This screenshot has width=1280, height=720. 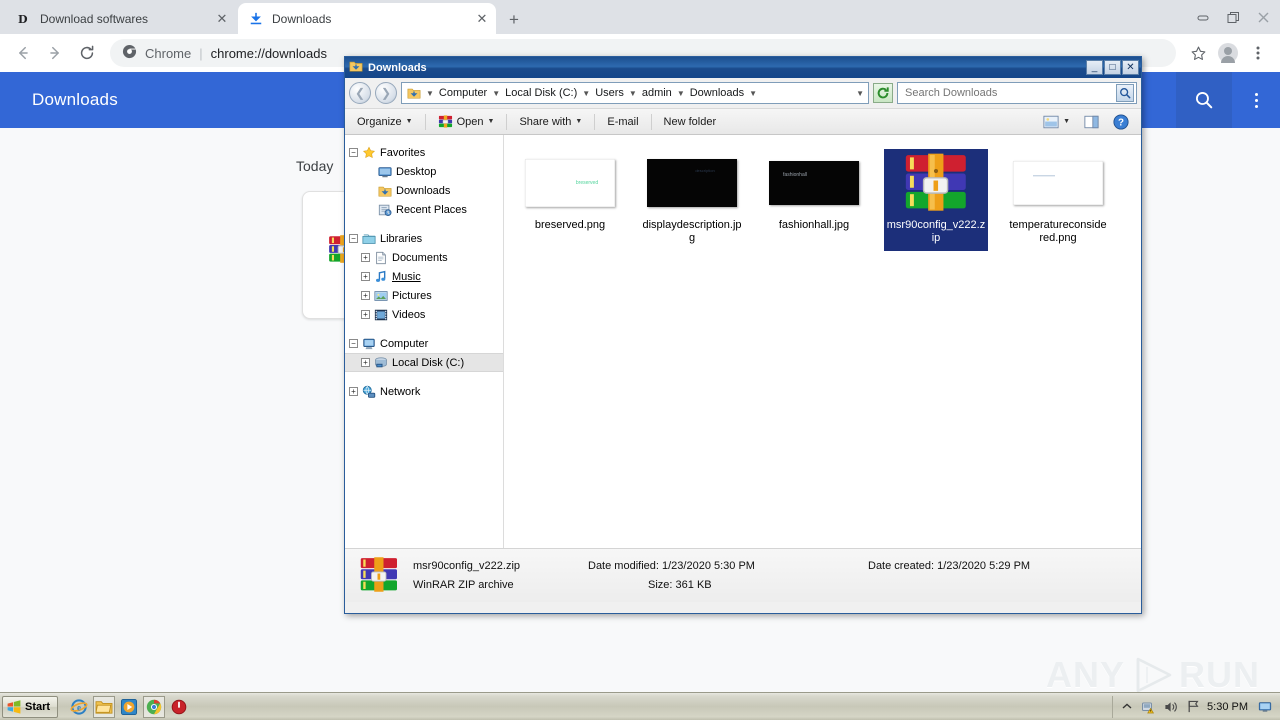 I want to click on help-button: ?, so click(x=1121, y=122).